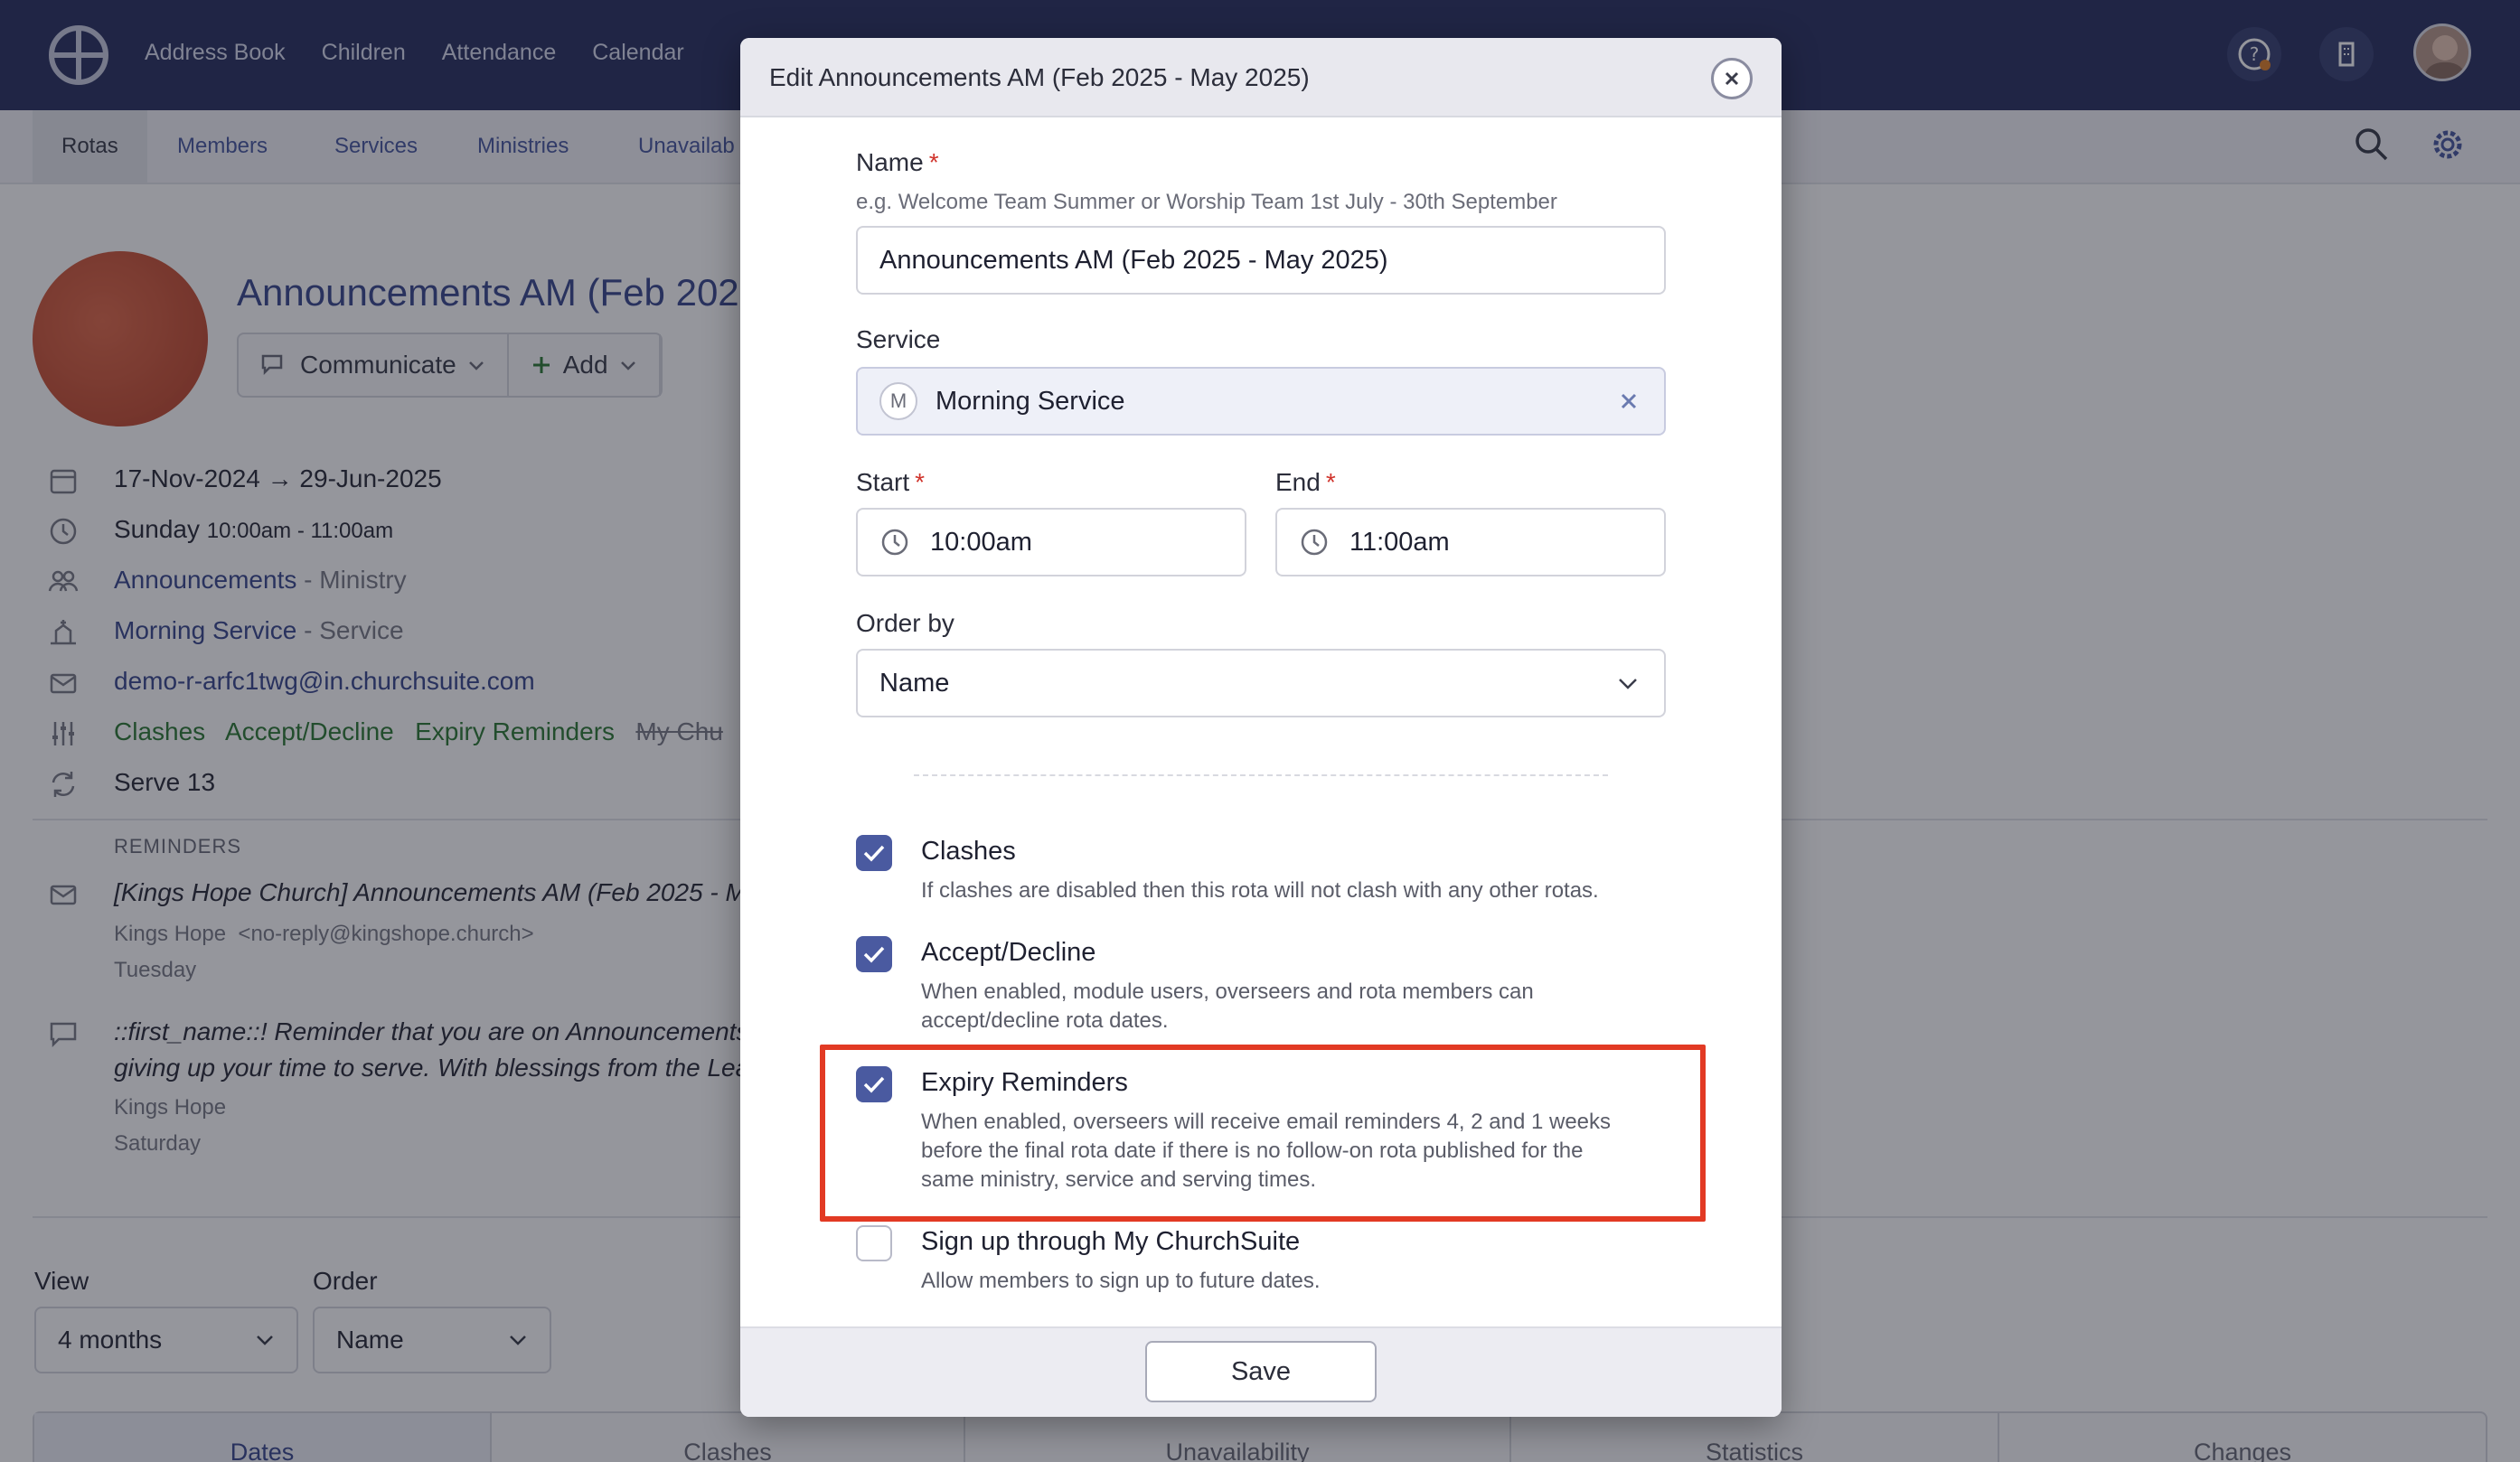 This screenshot has width=2520, height=1462. What do you see at coordinates (898, 162) in the screenshot?
I see `name-label: Name *` at bounding box center [898, 162].